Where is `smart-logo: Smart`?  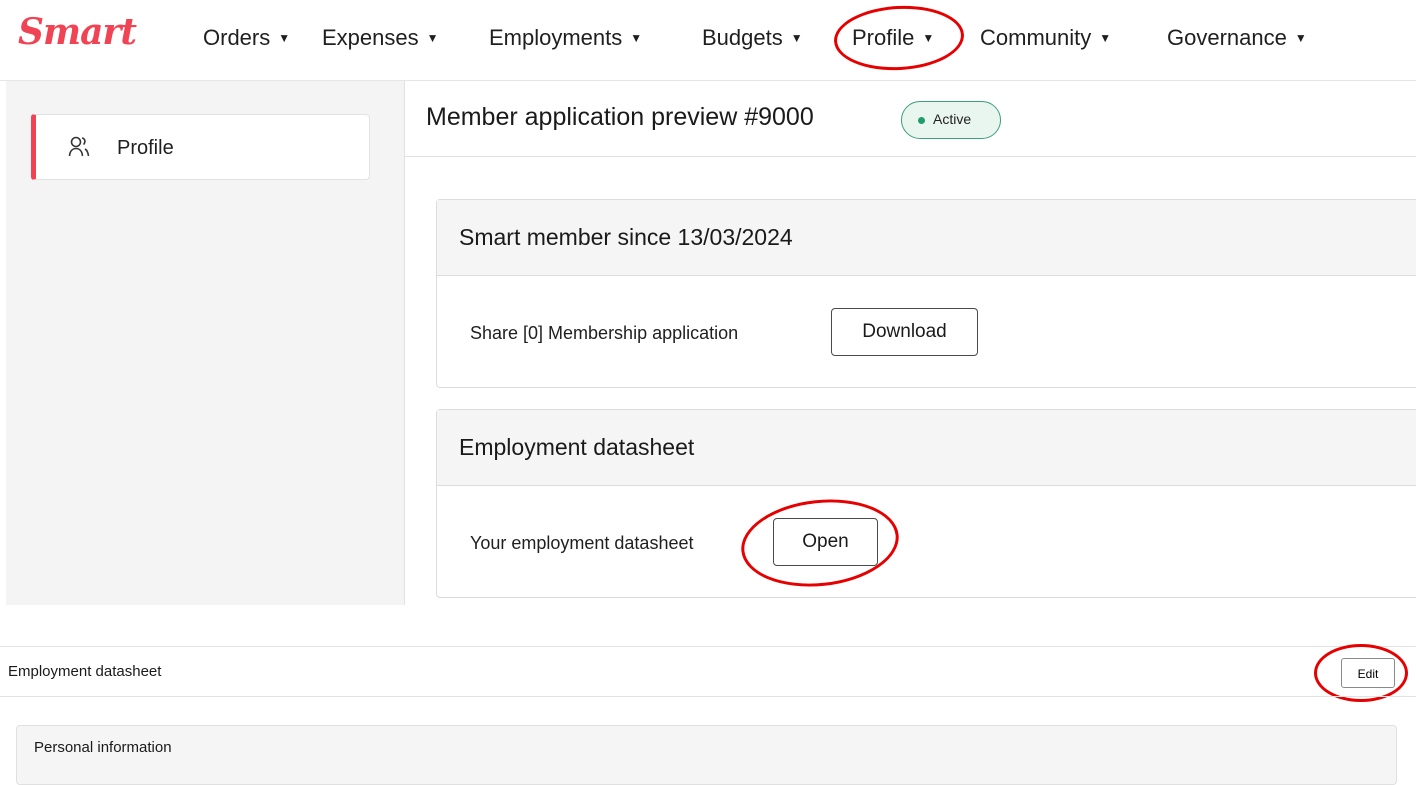
smart-logo: Smart is located at coordinates (77, 32).